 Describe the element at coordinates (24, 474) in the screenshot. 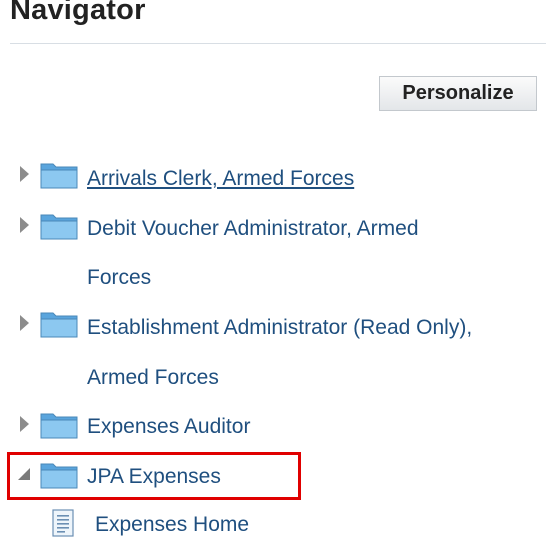

I see `collapse-arrow-icon` at that location.